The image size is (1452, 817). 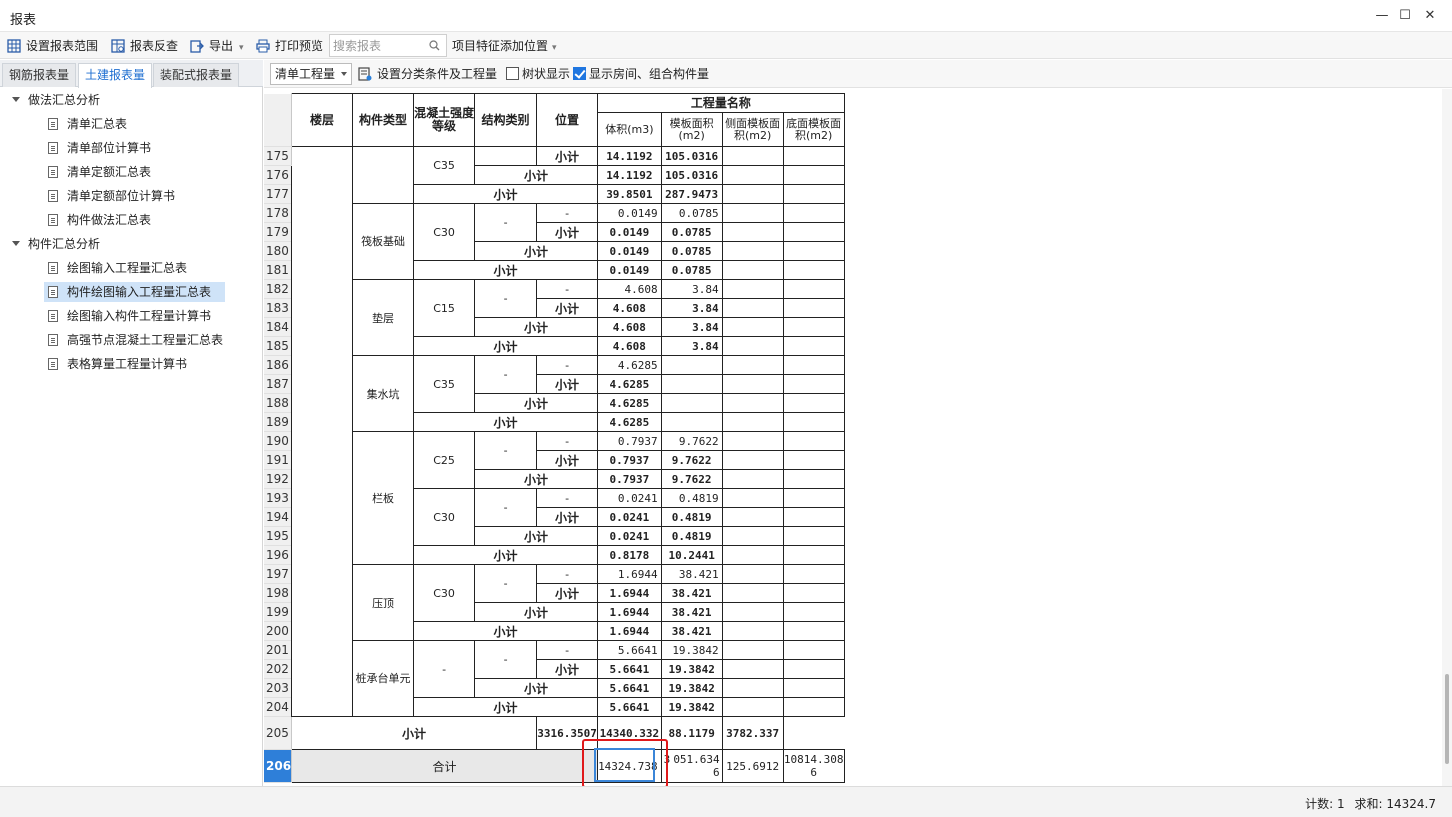 I want to click on formwork-cell: 9.7622, so click(x=691, y=441).